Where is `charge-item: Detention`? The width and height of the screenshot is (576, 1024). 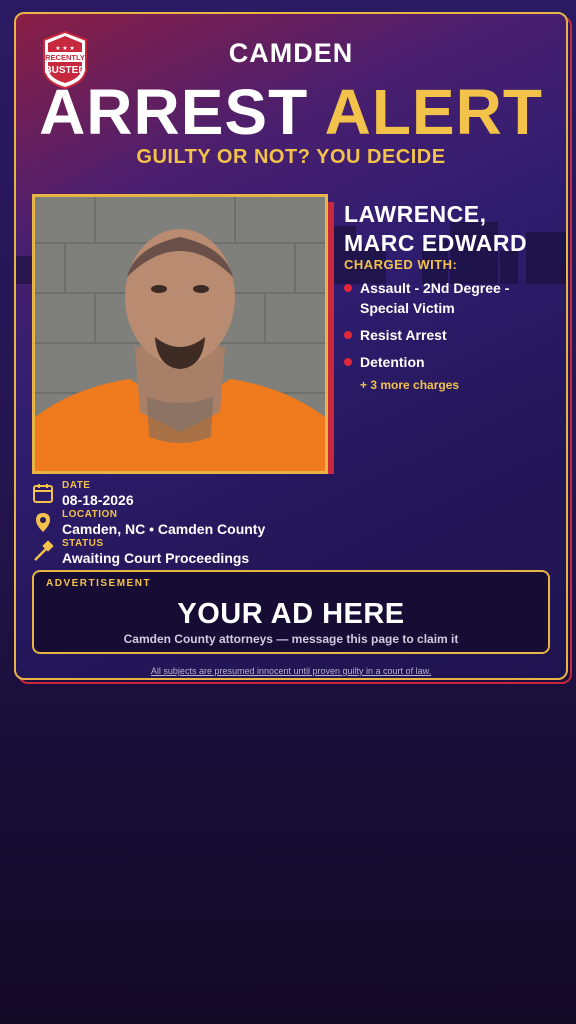
charge-item: Detention is located at coordinates (449, 362).